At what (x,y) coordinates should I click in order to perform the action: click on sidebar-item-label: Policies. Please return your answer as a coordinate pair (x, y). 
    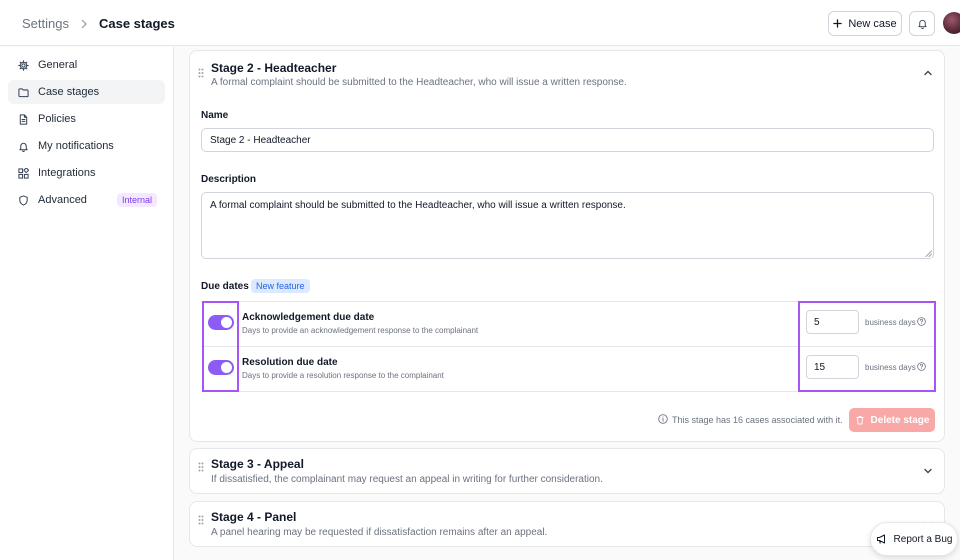
    Looking at the image, I should click on (57, 119).